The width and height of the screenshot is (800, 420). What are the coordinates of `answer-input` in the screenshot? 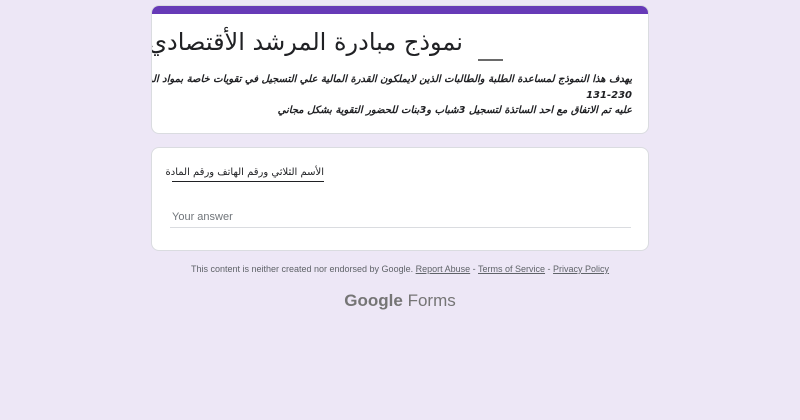 It's located at (400, 217).